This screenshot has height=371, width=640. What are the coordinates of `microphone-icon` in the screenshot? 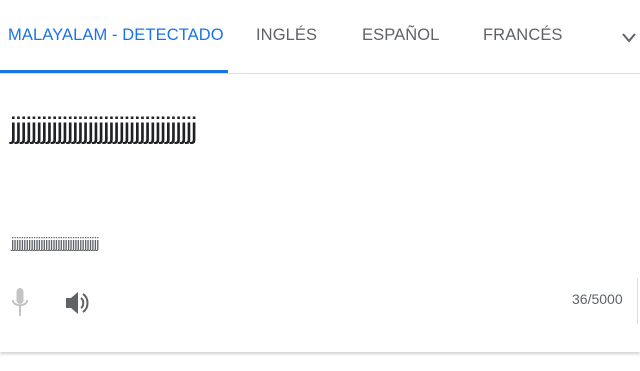 It's located at (20, 302).